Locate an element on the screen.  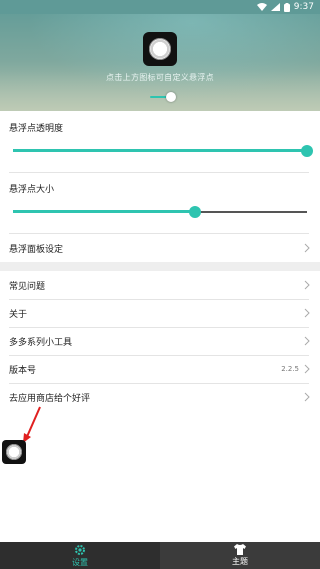
panel-settings-row: 悬浮面板设定 is located at coordinates (160, 248).